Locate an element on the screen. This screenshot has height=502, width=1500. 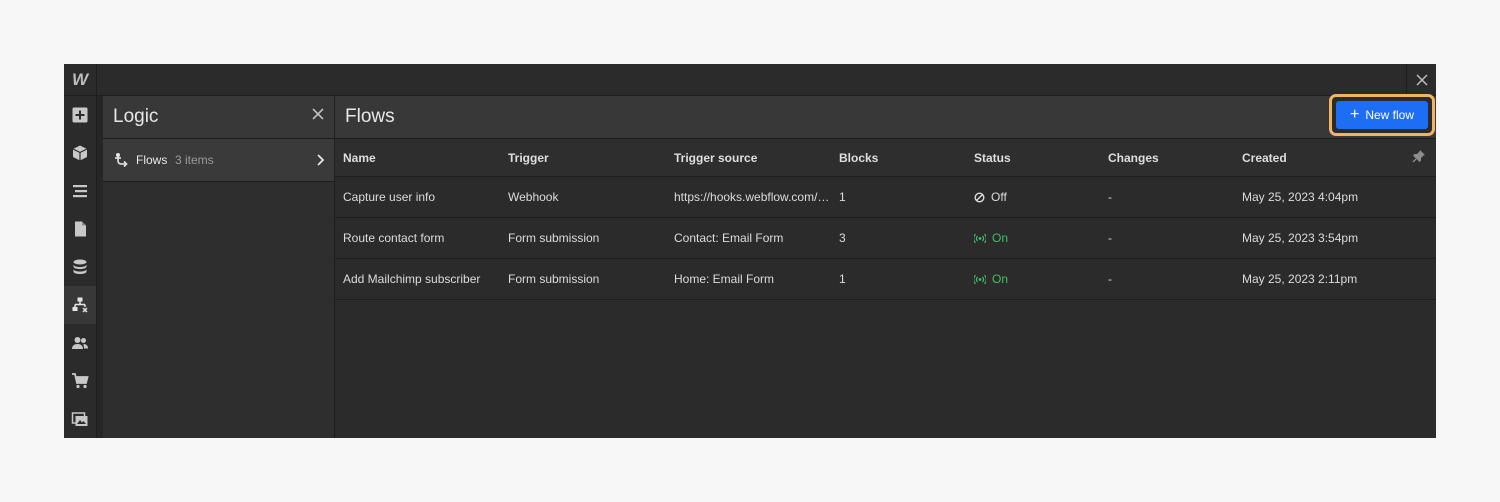
logic-button is located at coordinates (80, 305).